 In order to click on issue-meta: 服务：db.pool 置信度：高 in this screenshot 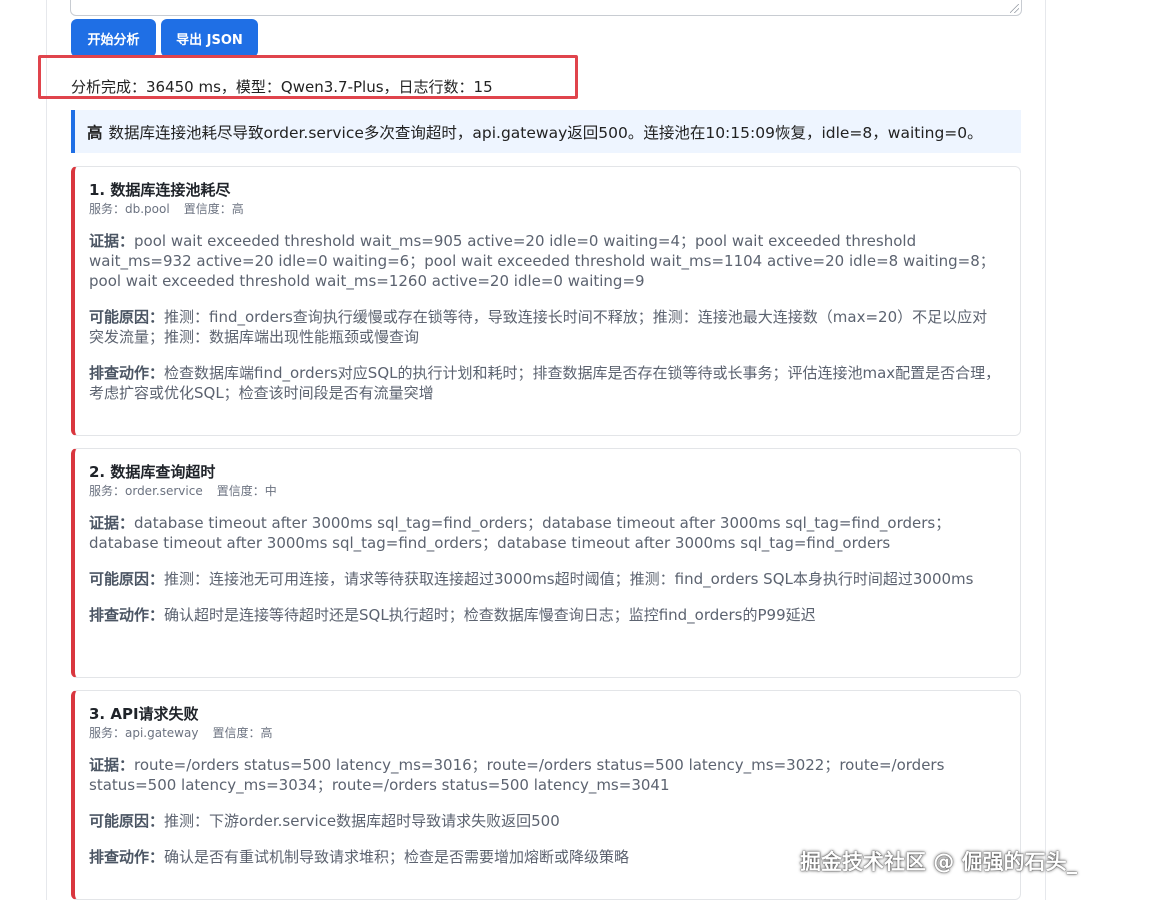, I will do `click(547, 209)`.